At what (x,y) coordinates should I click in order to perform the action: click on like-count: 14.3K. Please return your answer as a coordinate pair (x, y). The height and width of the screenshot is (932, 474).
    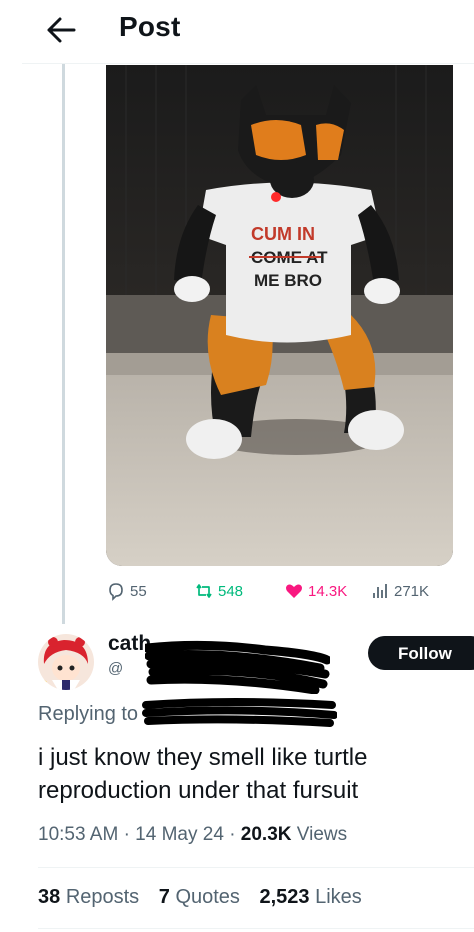
    Looking at the image, I should click on (328, 591).